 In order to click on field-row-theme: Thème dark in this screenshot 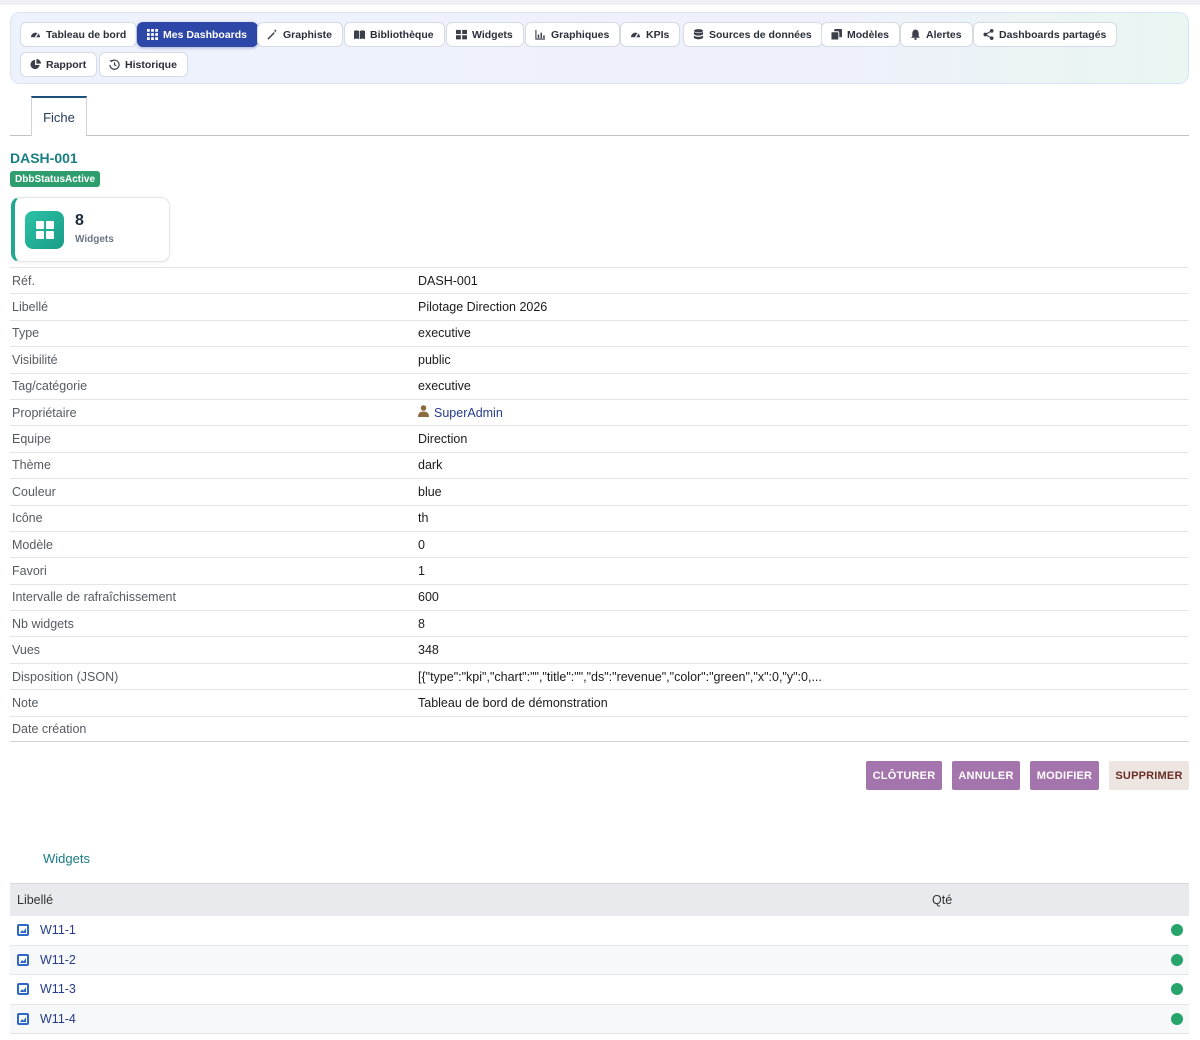, I will do `click(599, 464)`.